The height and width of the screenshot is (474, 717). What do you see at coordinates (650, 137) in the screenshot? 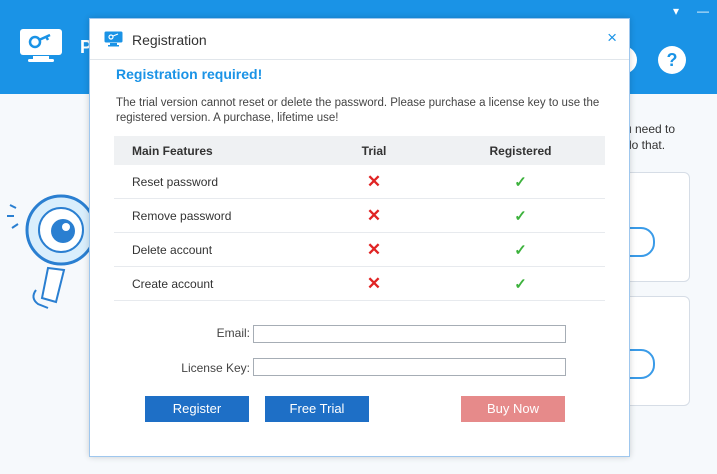
I see `background-info-text: u need to do that.` at bounding box center [650, 137].